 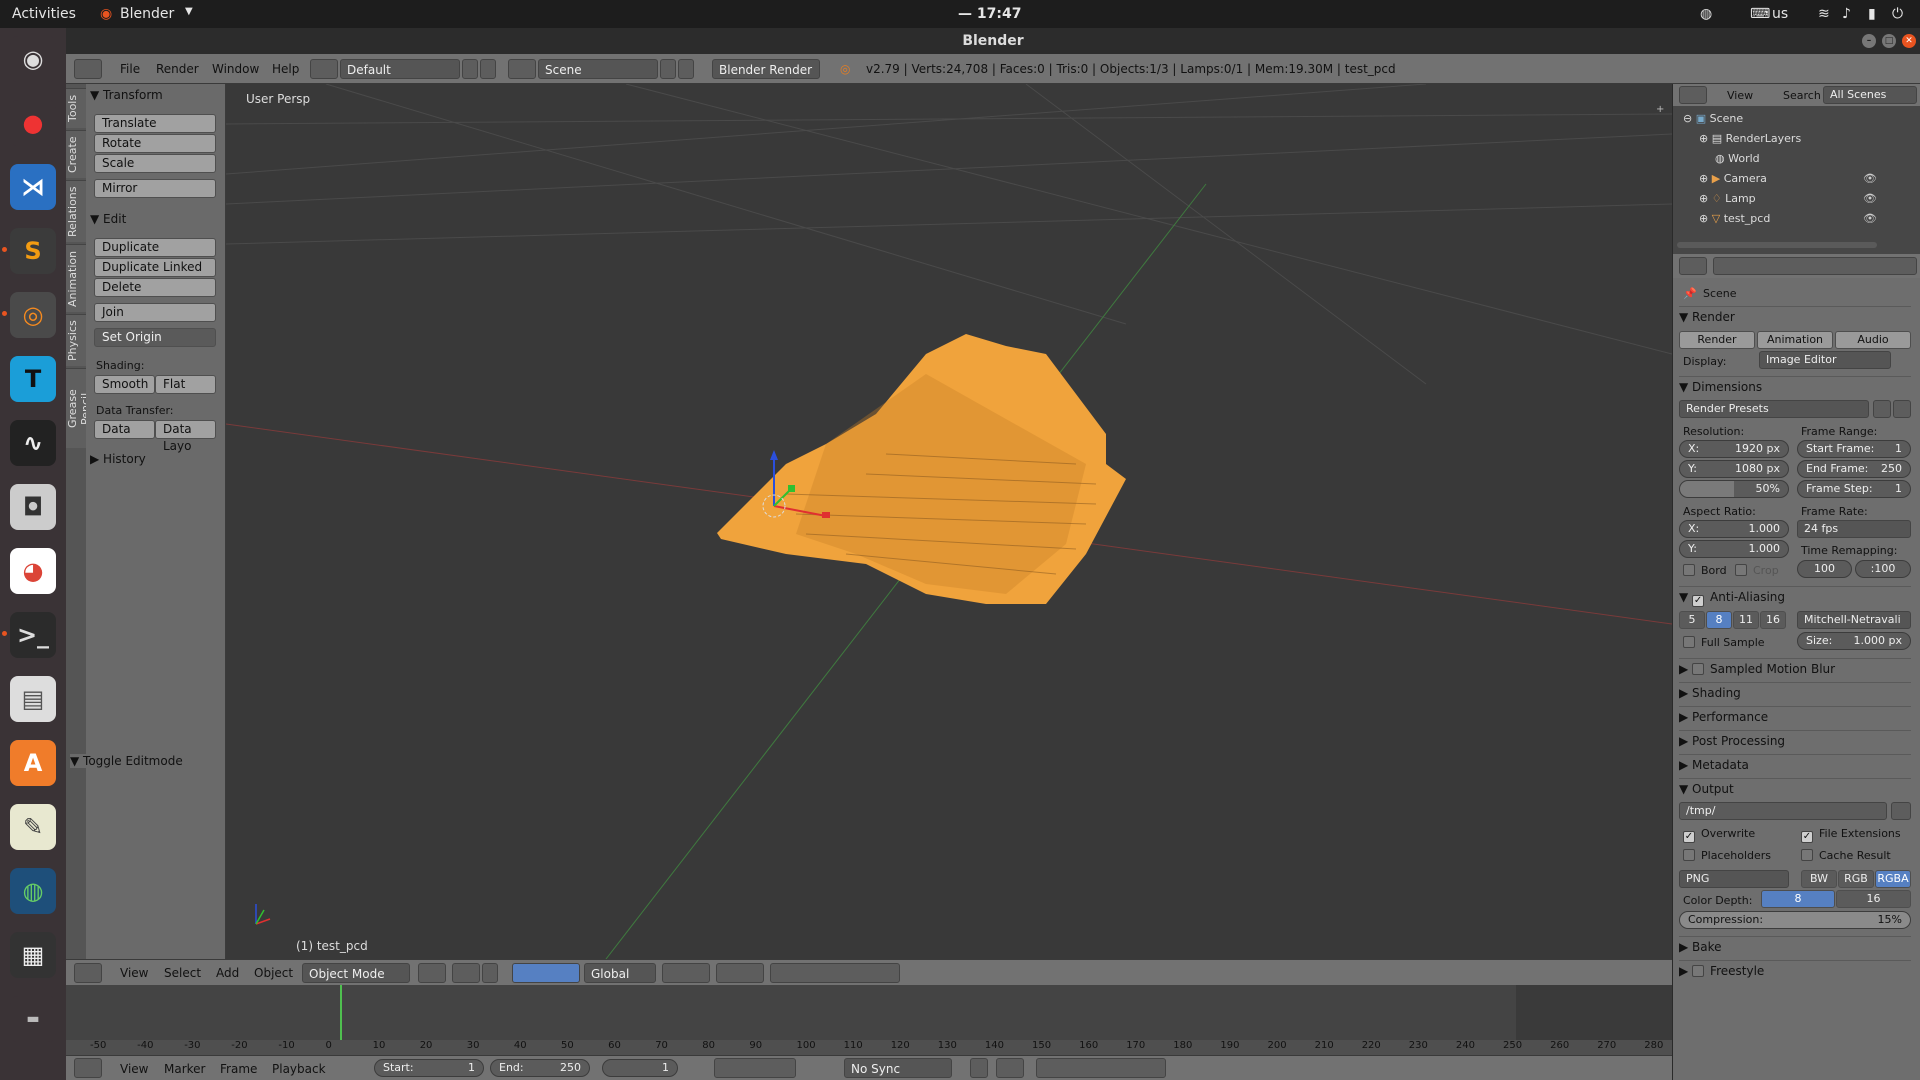 I want to click on orientation-select: Global, so click(x=620, y=973).